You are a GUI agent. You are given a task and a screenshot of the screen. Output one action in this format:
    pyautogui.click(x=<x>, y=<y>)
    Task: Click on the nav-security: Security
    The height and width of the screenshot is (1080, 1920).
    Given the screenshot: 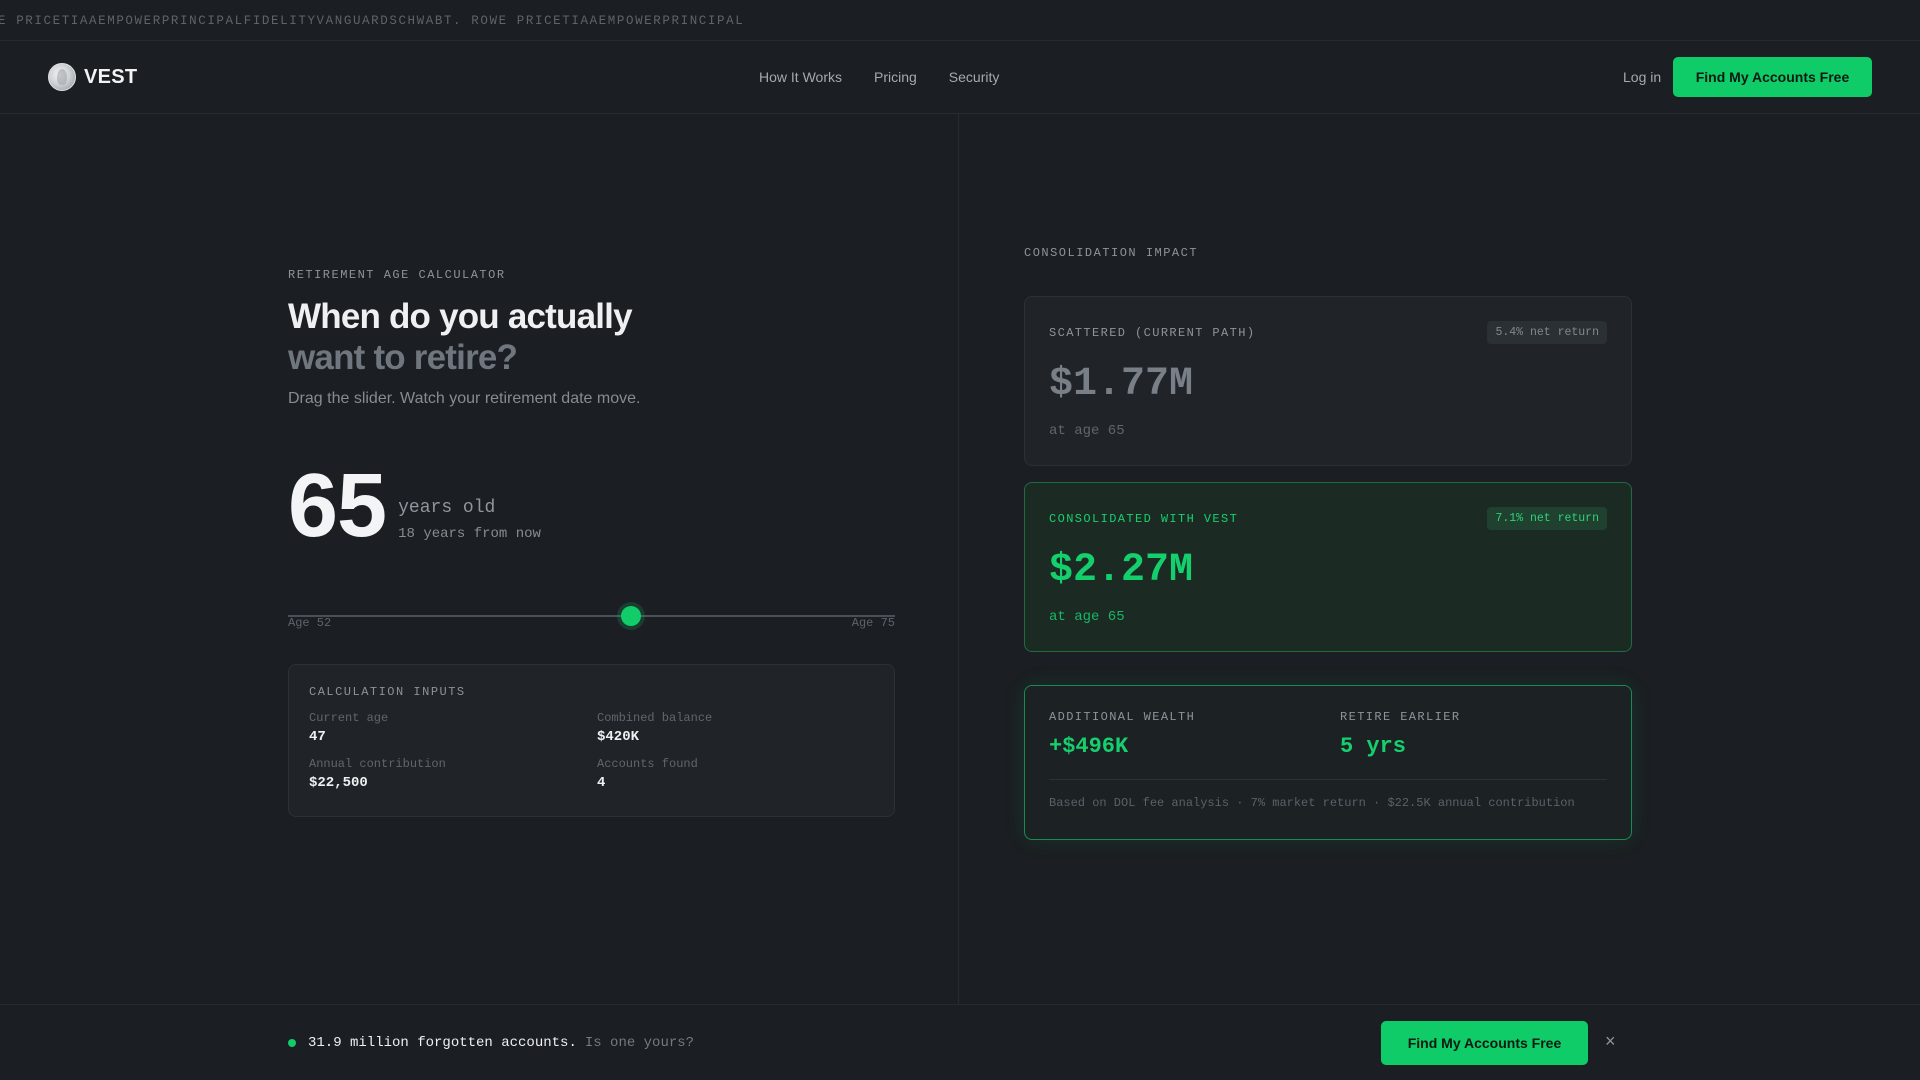 What is the action you would take?
    pyautogui.click(x=974, y=77)
    